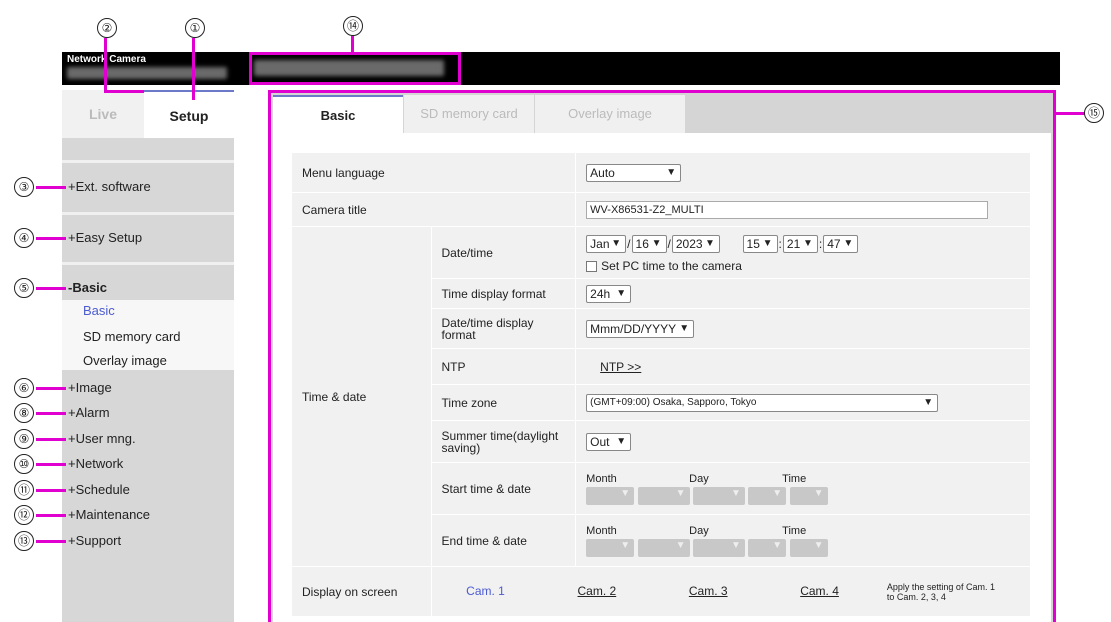 This screenshot has width=1111, height=622. I want to click on callout-13: ⑬, so click(24, 541).